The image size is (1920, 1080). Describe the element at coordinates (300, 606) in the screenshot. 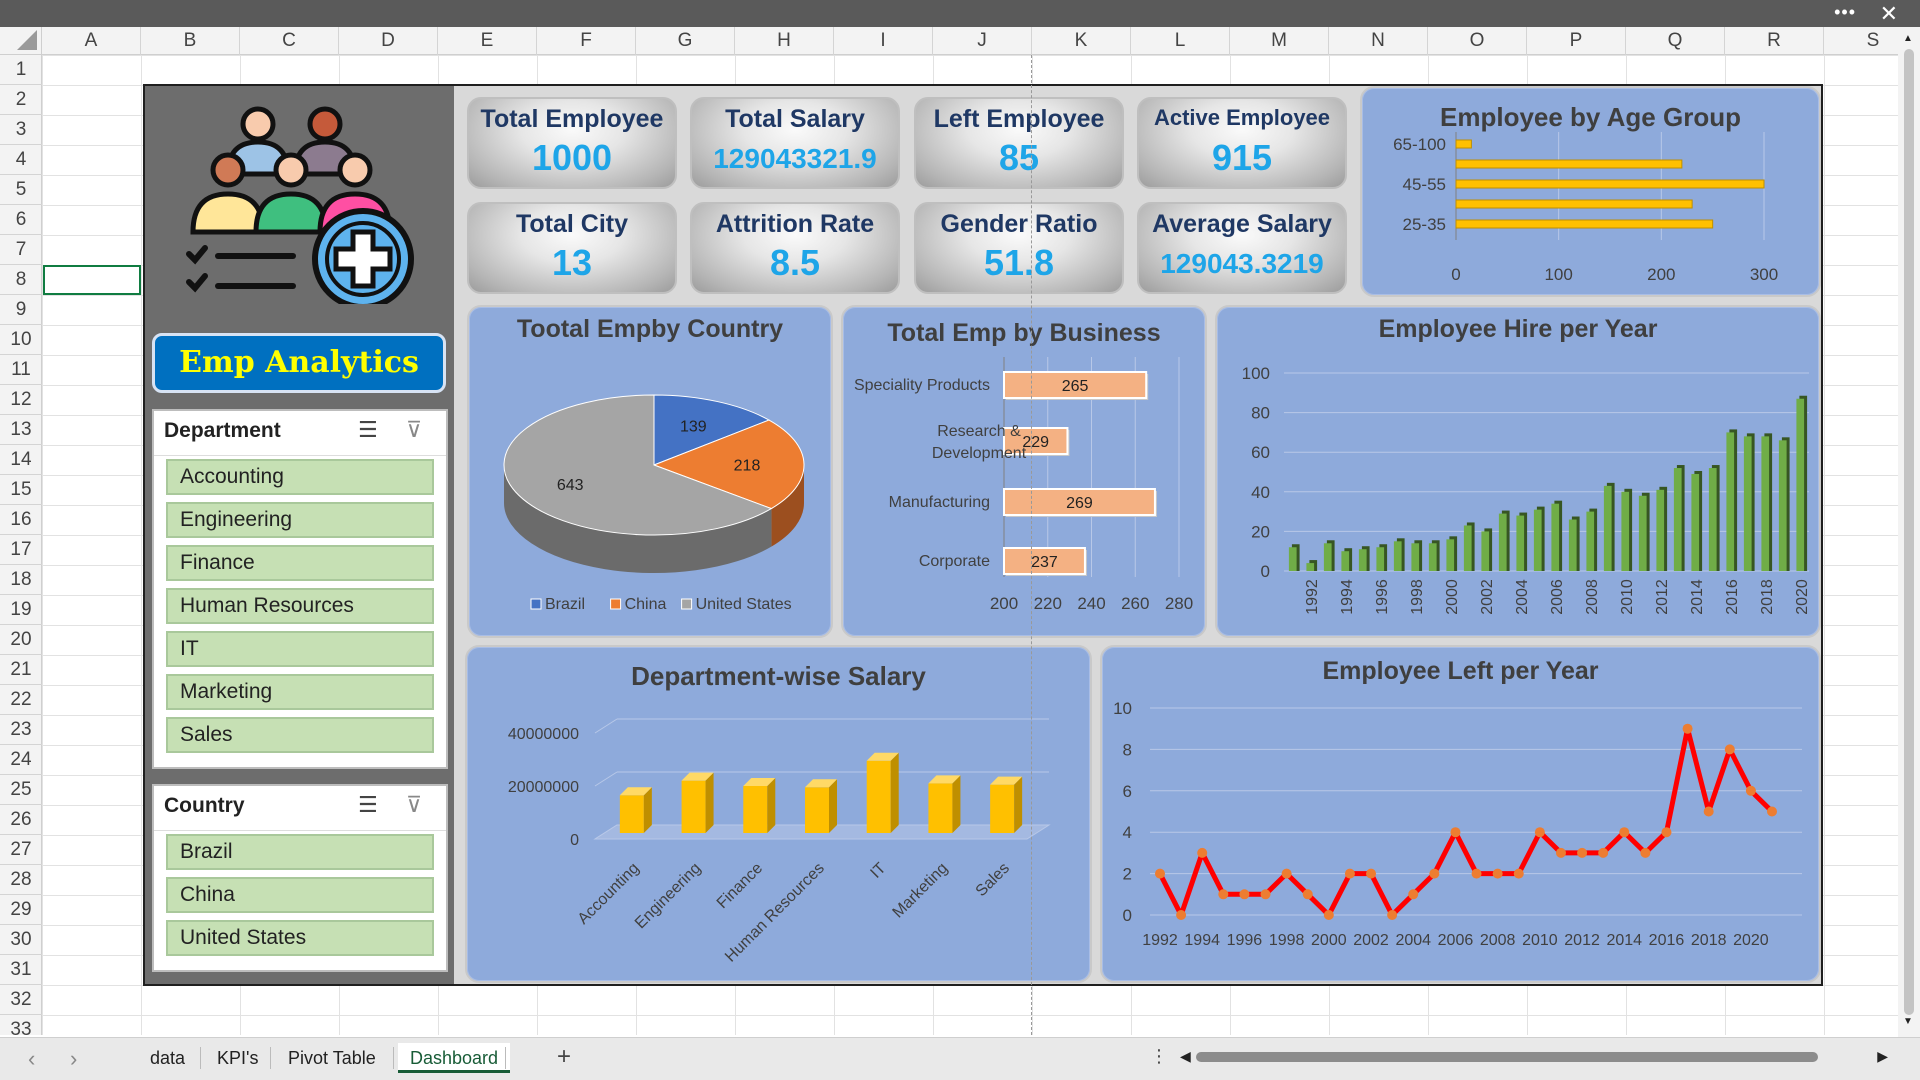

I see `slicer-item-human-resources: Human Resources` at that location.